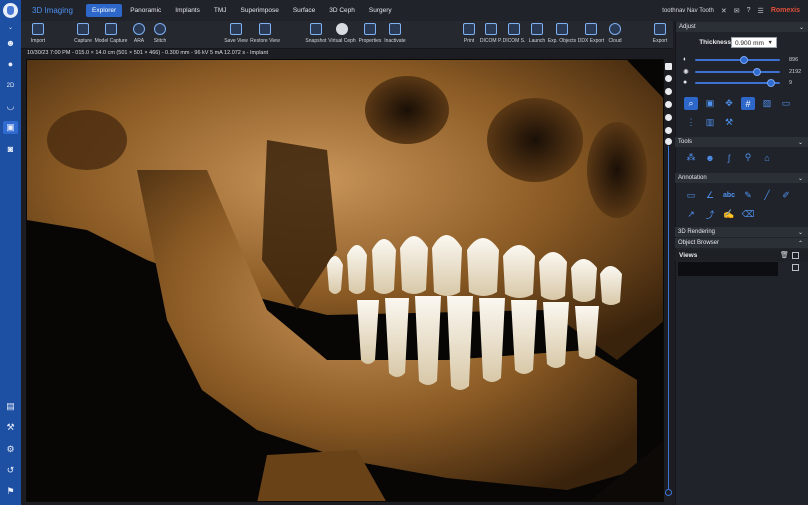 This screenshot has height=505, width=808. Describe the element at coordinates (757, 72) in the screenshot. I see `brightness-knob` at that location.